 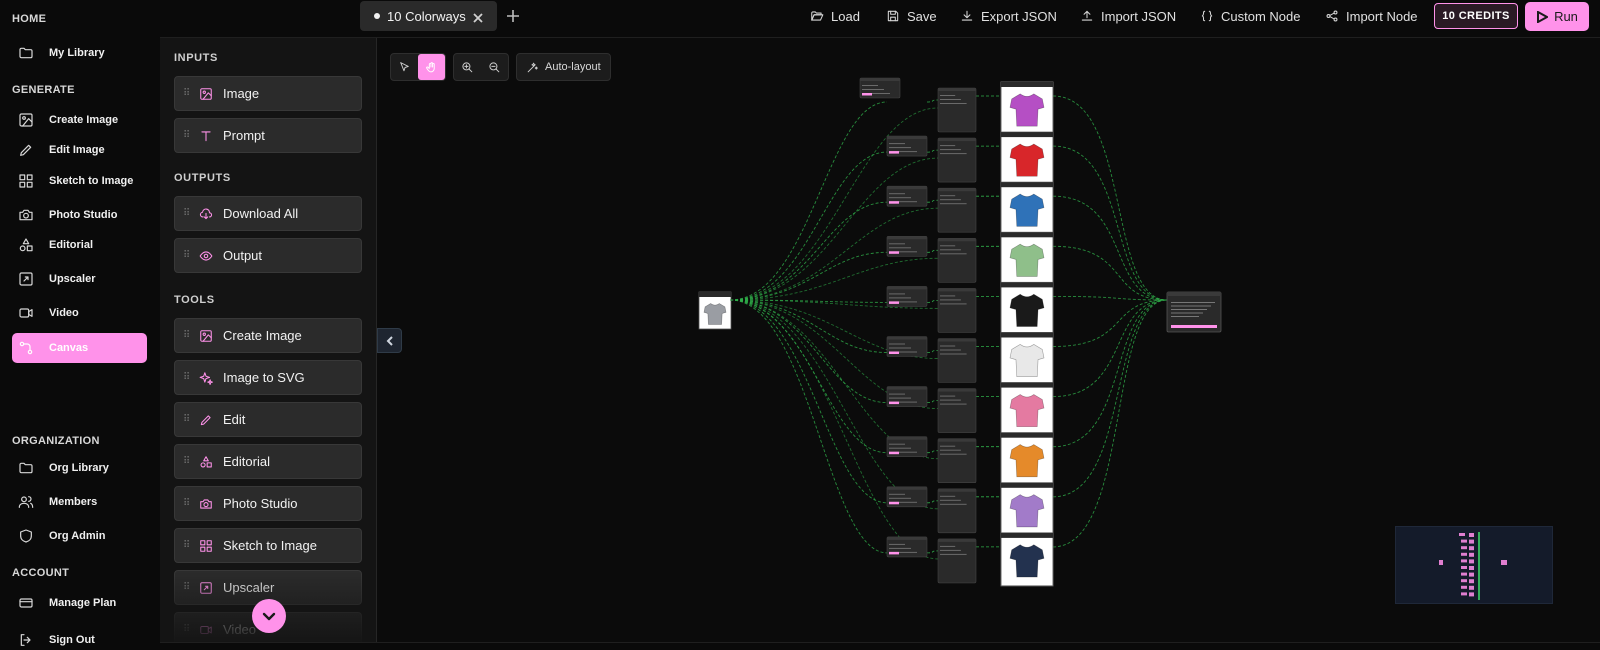 What do you see at coordinates (207, 378) in the screenshot?
I see `sparkles-icon` at bounding box center [207, 378].